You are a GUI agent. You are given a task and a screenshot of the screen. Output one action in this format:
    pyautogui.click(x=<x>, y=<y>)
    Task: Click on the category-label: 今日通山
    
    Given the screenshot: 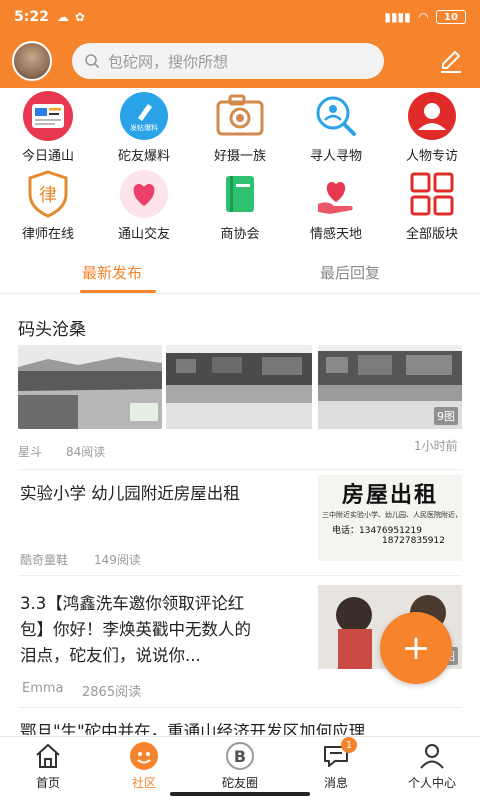 What is the action you would take?
    pyautogui.click(x=47, y=156)
    